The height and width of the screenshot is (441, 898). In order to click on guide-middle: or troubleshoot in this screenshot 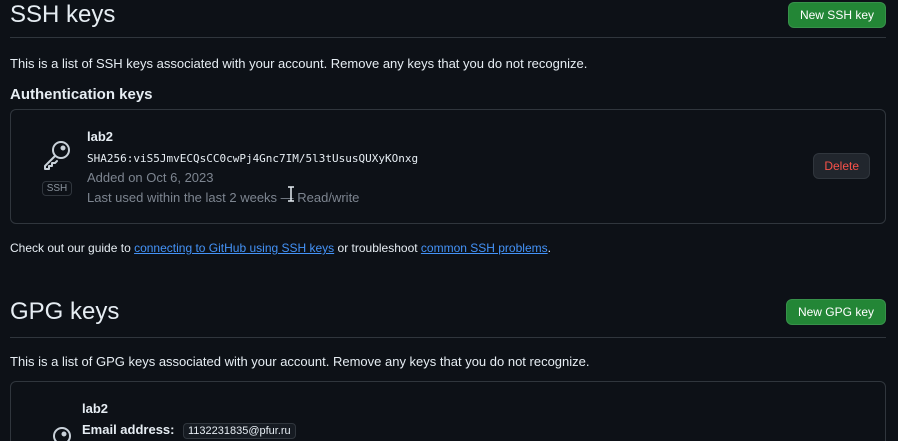, I will do `click(377, 248)`.